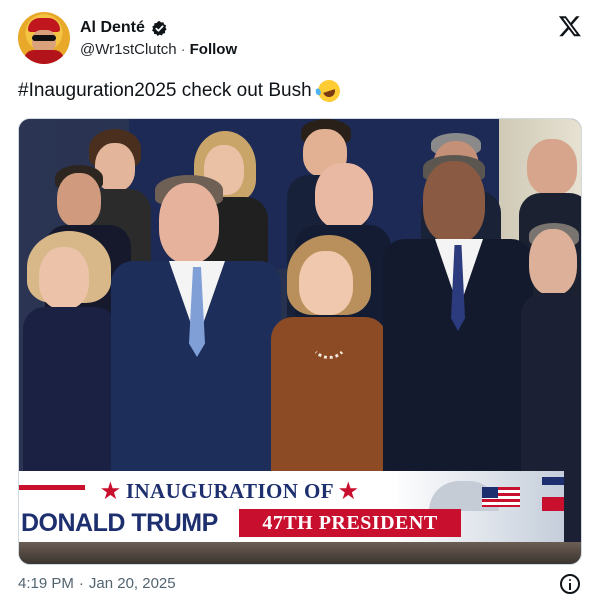  Describe the element at coordinates (570, 584) in the screenshot. I see `info-icon` at that location.